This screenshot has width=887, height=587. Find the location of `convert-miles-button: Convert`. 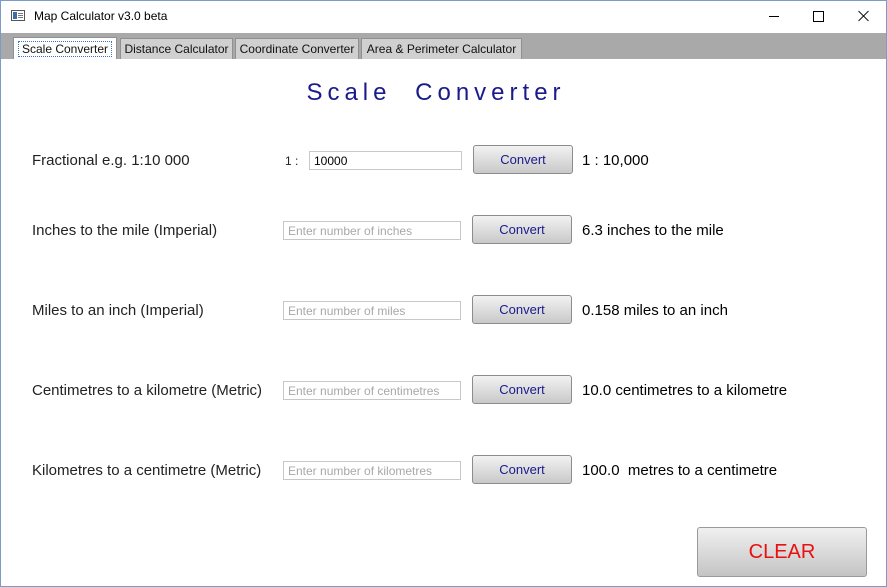

convert-miles-button: Convert is located at coordinates (522, 309).